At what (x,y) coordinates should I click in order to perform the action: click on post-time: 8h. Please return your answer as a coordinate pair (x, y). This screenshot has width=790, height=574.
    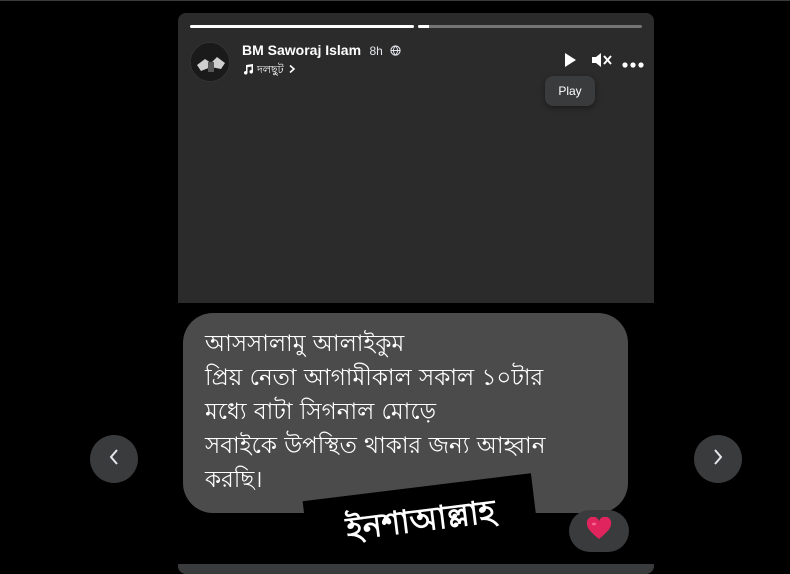
    Looking at the image, I should click on (376, 51).